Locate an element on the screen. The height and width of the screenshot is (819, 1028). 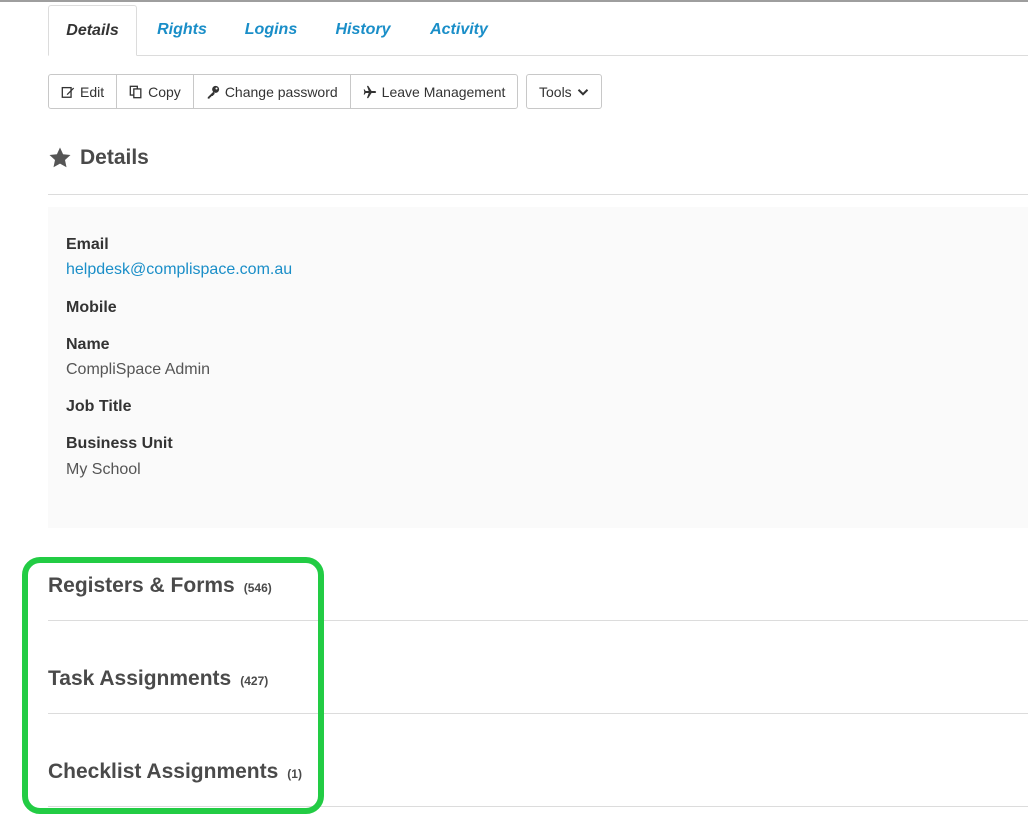
edit-button: Edit is located at coordinates (83, 91).